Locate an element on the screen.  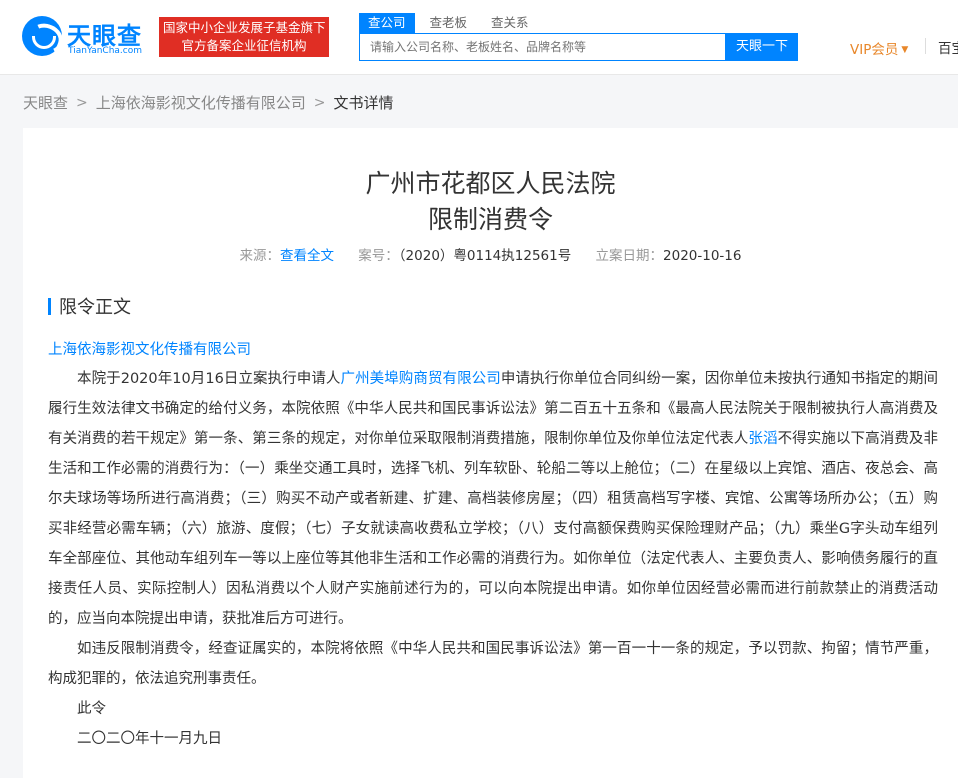
search-input is located at coordinates (542, 47).